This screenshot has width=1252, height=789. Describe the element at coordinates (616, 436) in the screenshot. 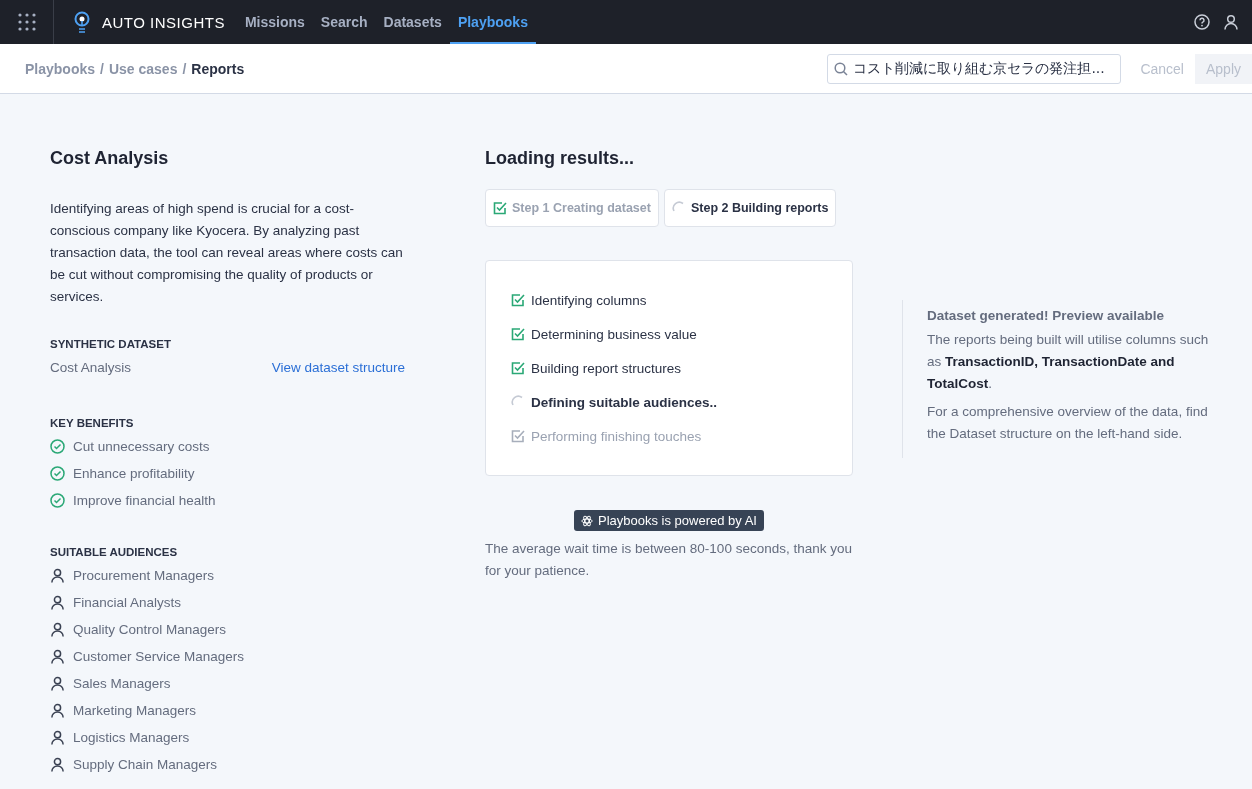

I see `task-label: Performing finishing touches` at that location.